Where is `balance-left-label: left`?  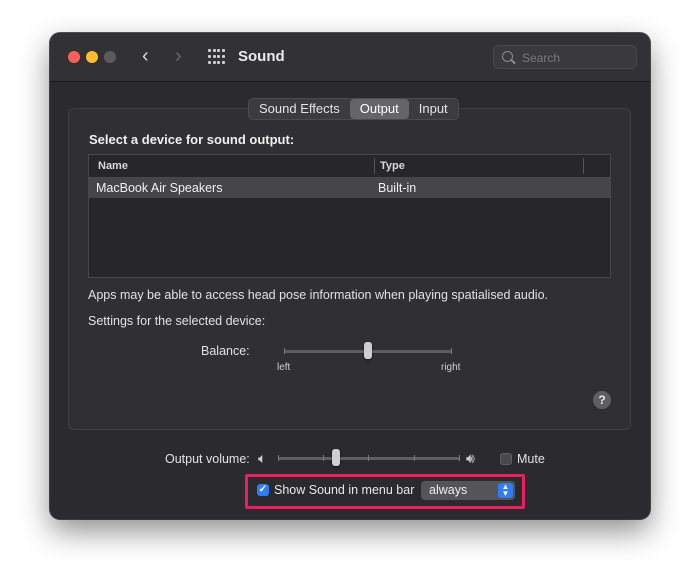 balance-left-label: left is located at coordinates (284, 367).